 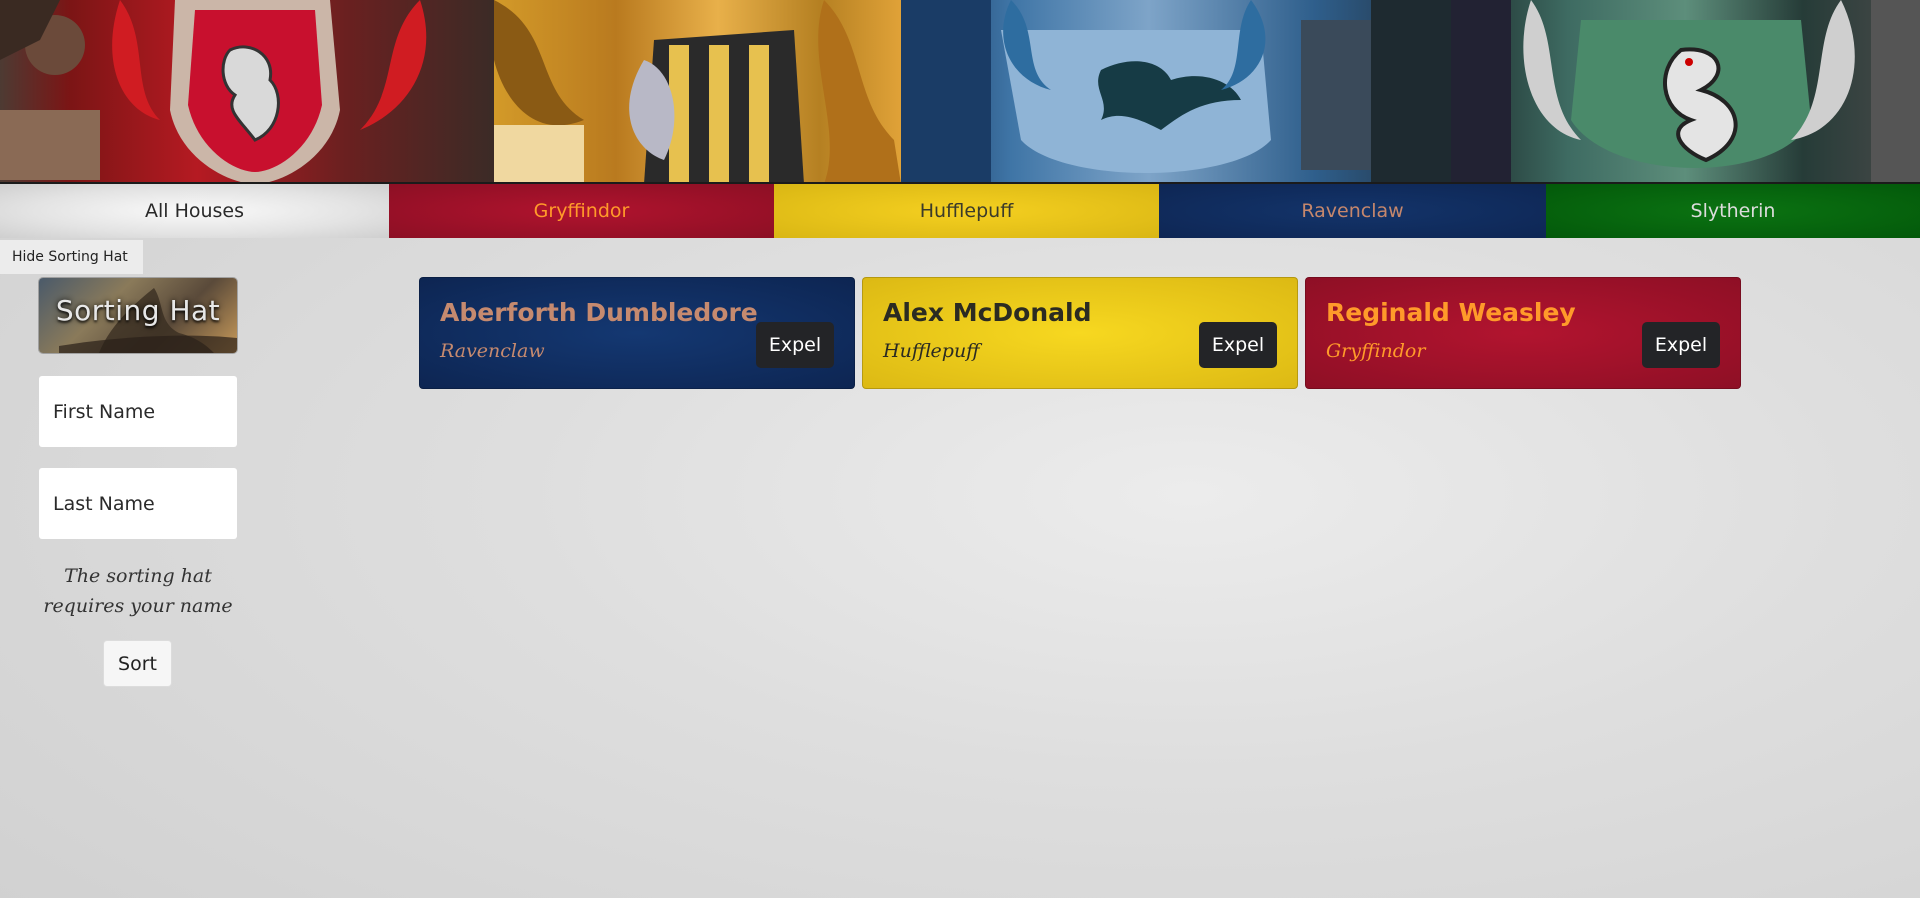 I want to click on ravenclaw-crest-icon, so click(x=1176, y=91).